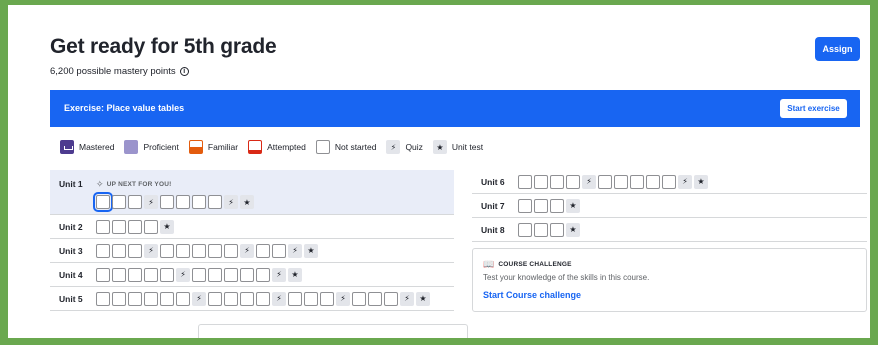 The height and width of the screenshot is (345, 878). Describe the element at coordinates (184, 71) in the screenshot. I see `info-icon: i` at that location.